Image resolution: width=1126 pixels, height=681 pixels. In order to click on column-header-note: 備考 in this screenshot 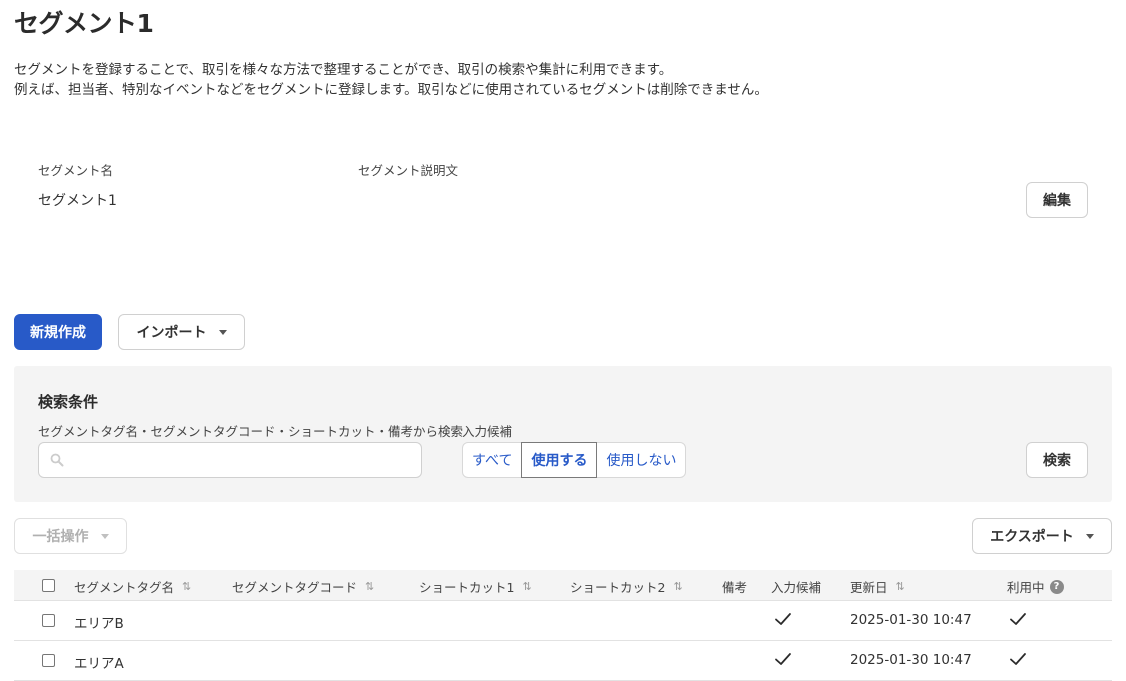, I will do `click(734, 586)`.